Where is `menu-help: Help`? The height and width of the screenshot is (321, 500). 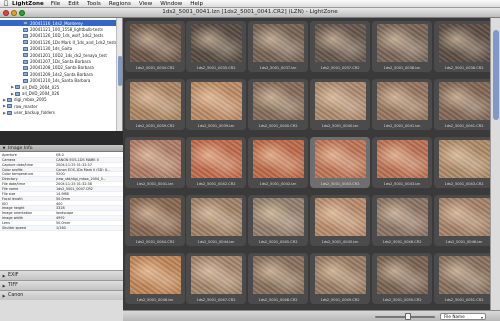 menu-help: Help is located at coordinates (196, 4).